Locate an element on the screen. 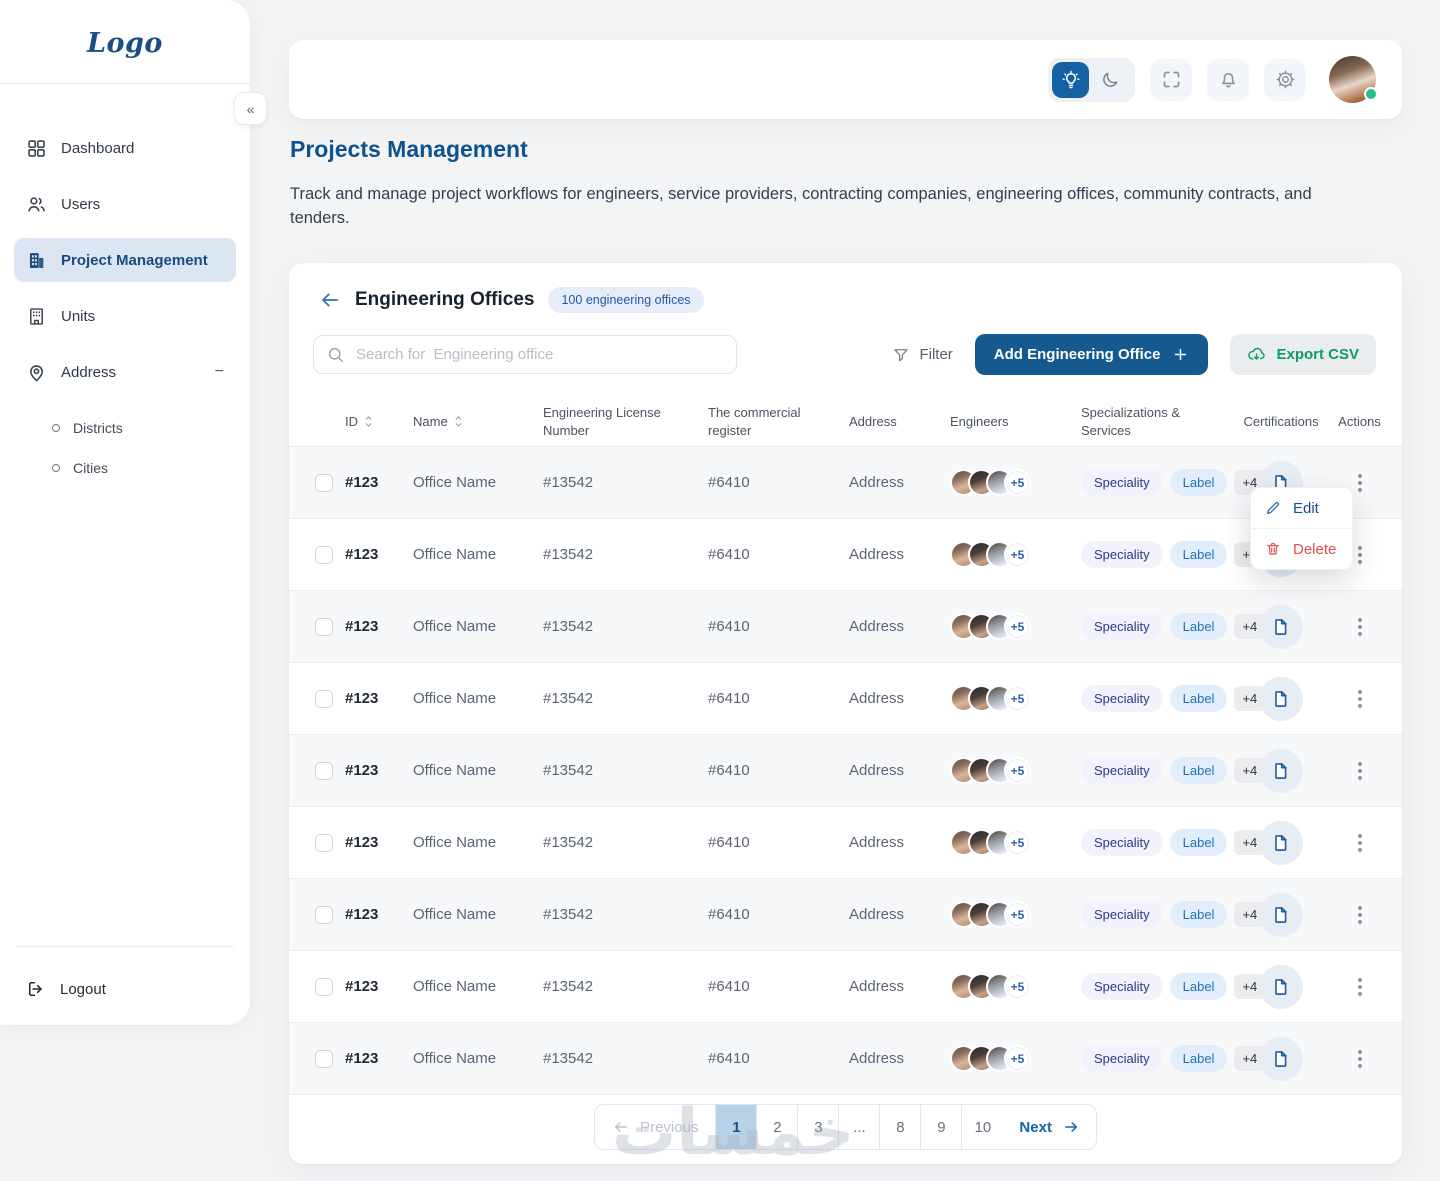 Image resolution: width=1440 pixels, height=1181 pixels. page-button: 1 is located at coordinates (737, 1127).